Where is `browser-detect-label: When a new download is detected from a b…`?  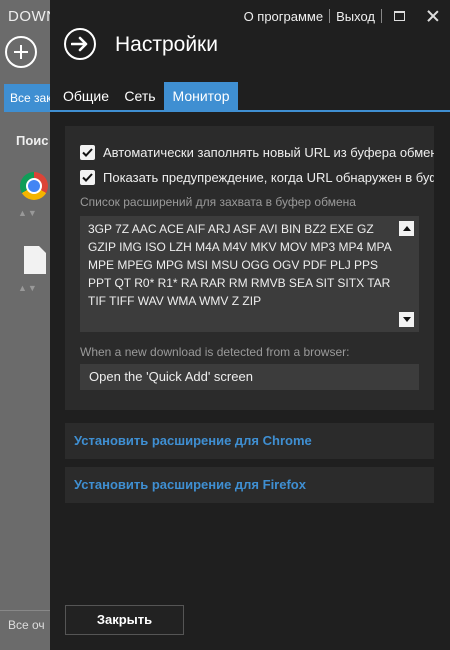
browser-detect-label: When a new download is detected from a b… is located at coordinates (215, 352).